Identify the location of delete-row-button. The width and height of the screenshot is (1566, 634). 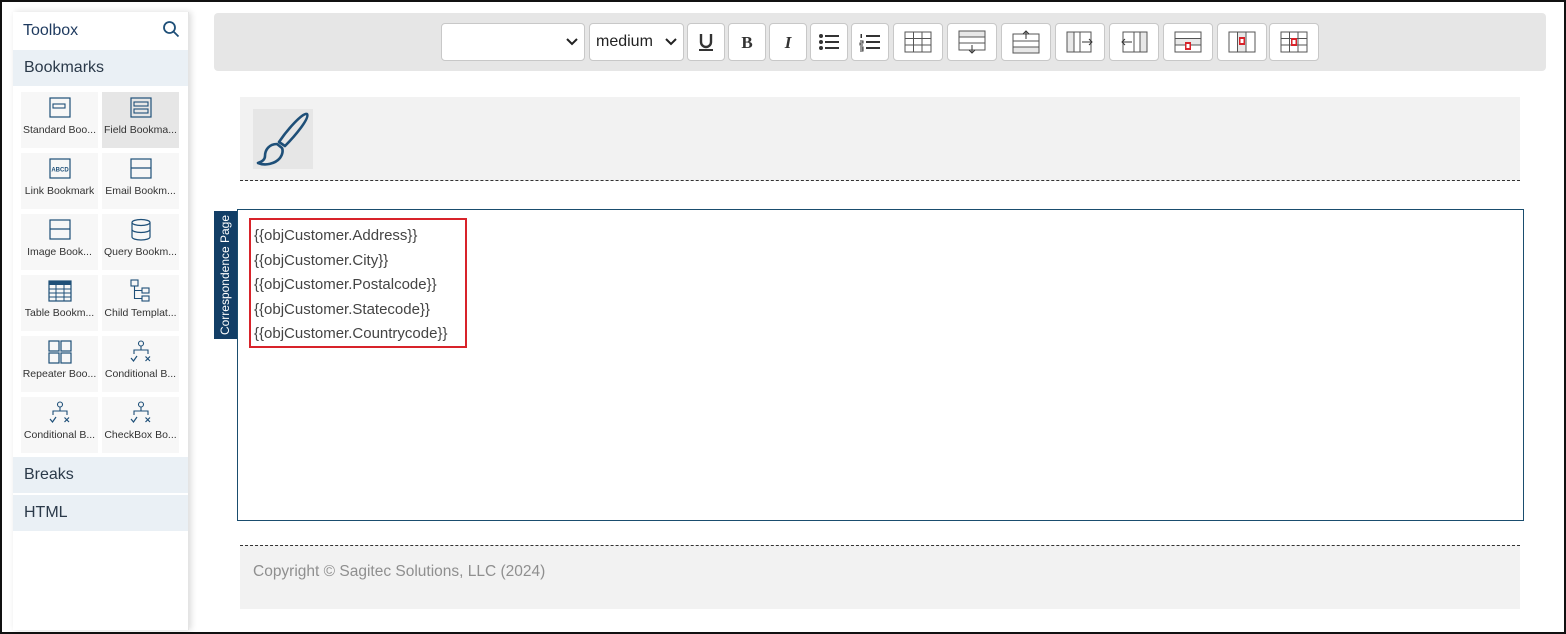
(1188, 42).